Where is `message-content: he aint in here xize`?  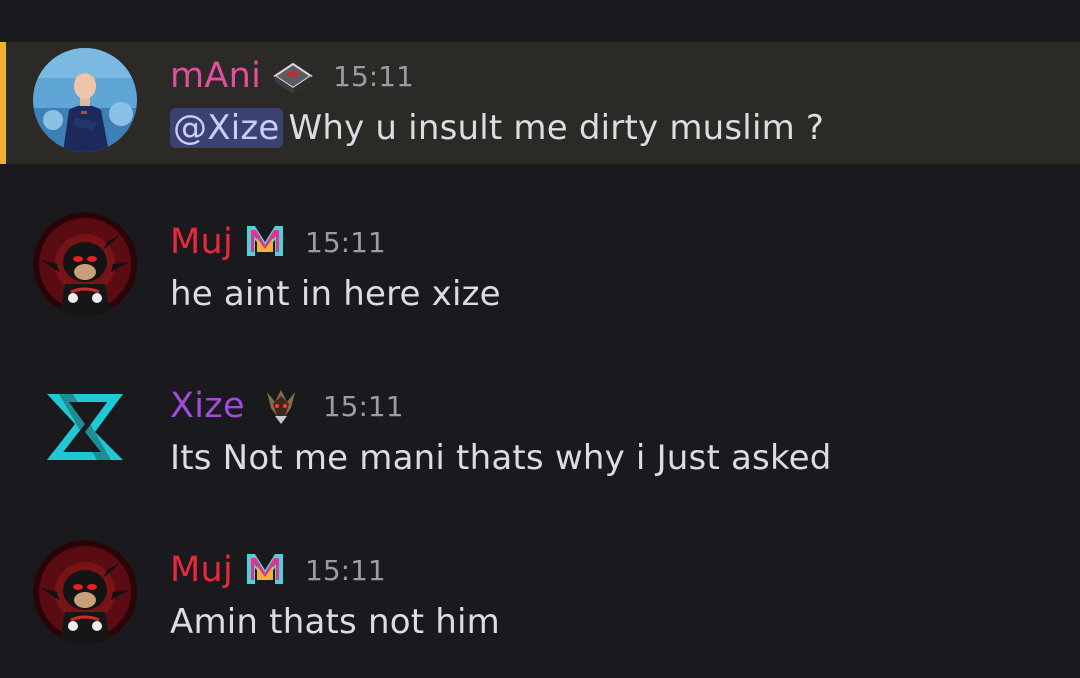 message-content: he aint in here xize is located at coordinates (335, 294).